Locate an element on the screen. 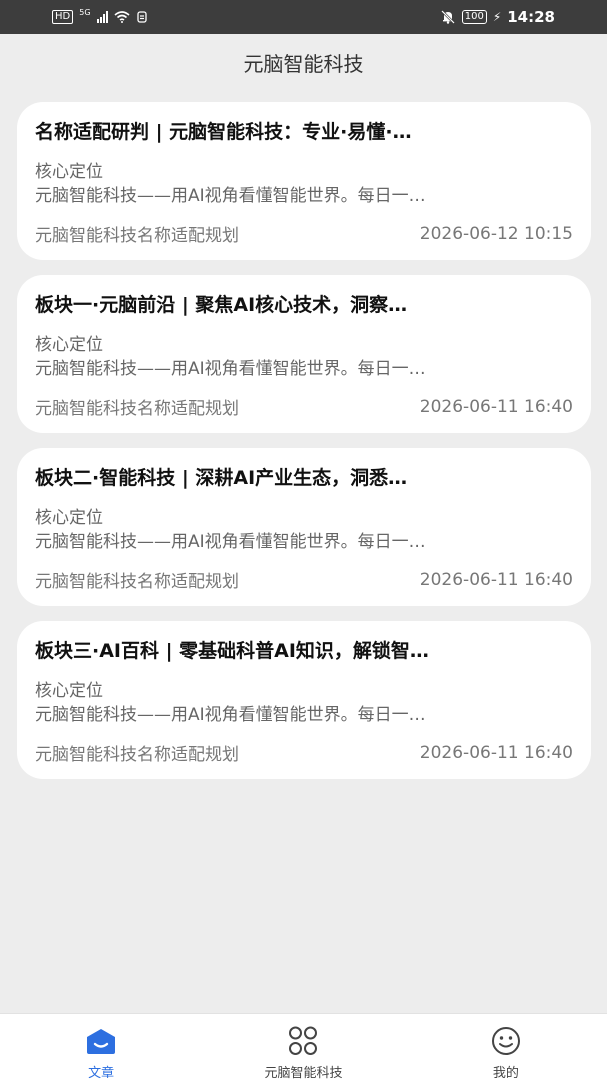 Image resolution: width=607 pixels, height=1080 pixels. tab-label: 元脑智能科技 is located at coordinates (303, 1073).